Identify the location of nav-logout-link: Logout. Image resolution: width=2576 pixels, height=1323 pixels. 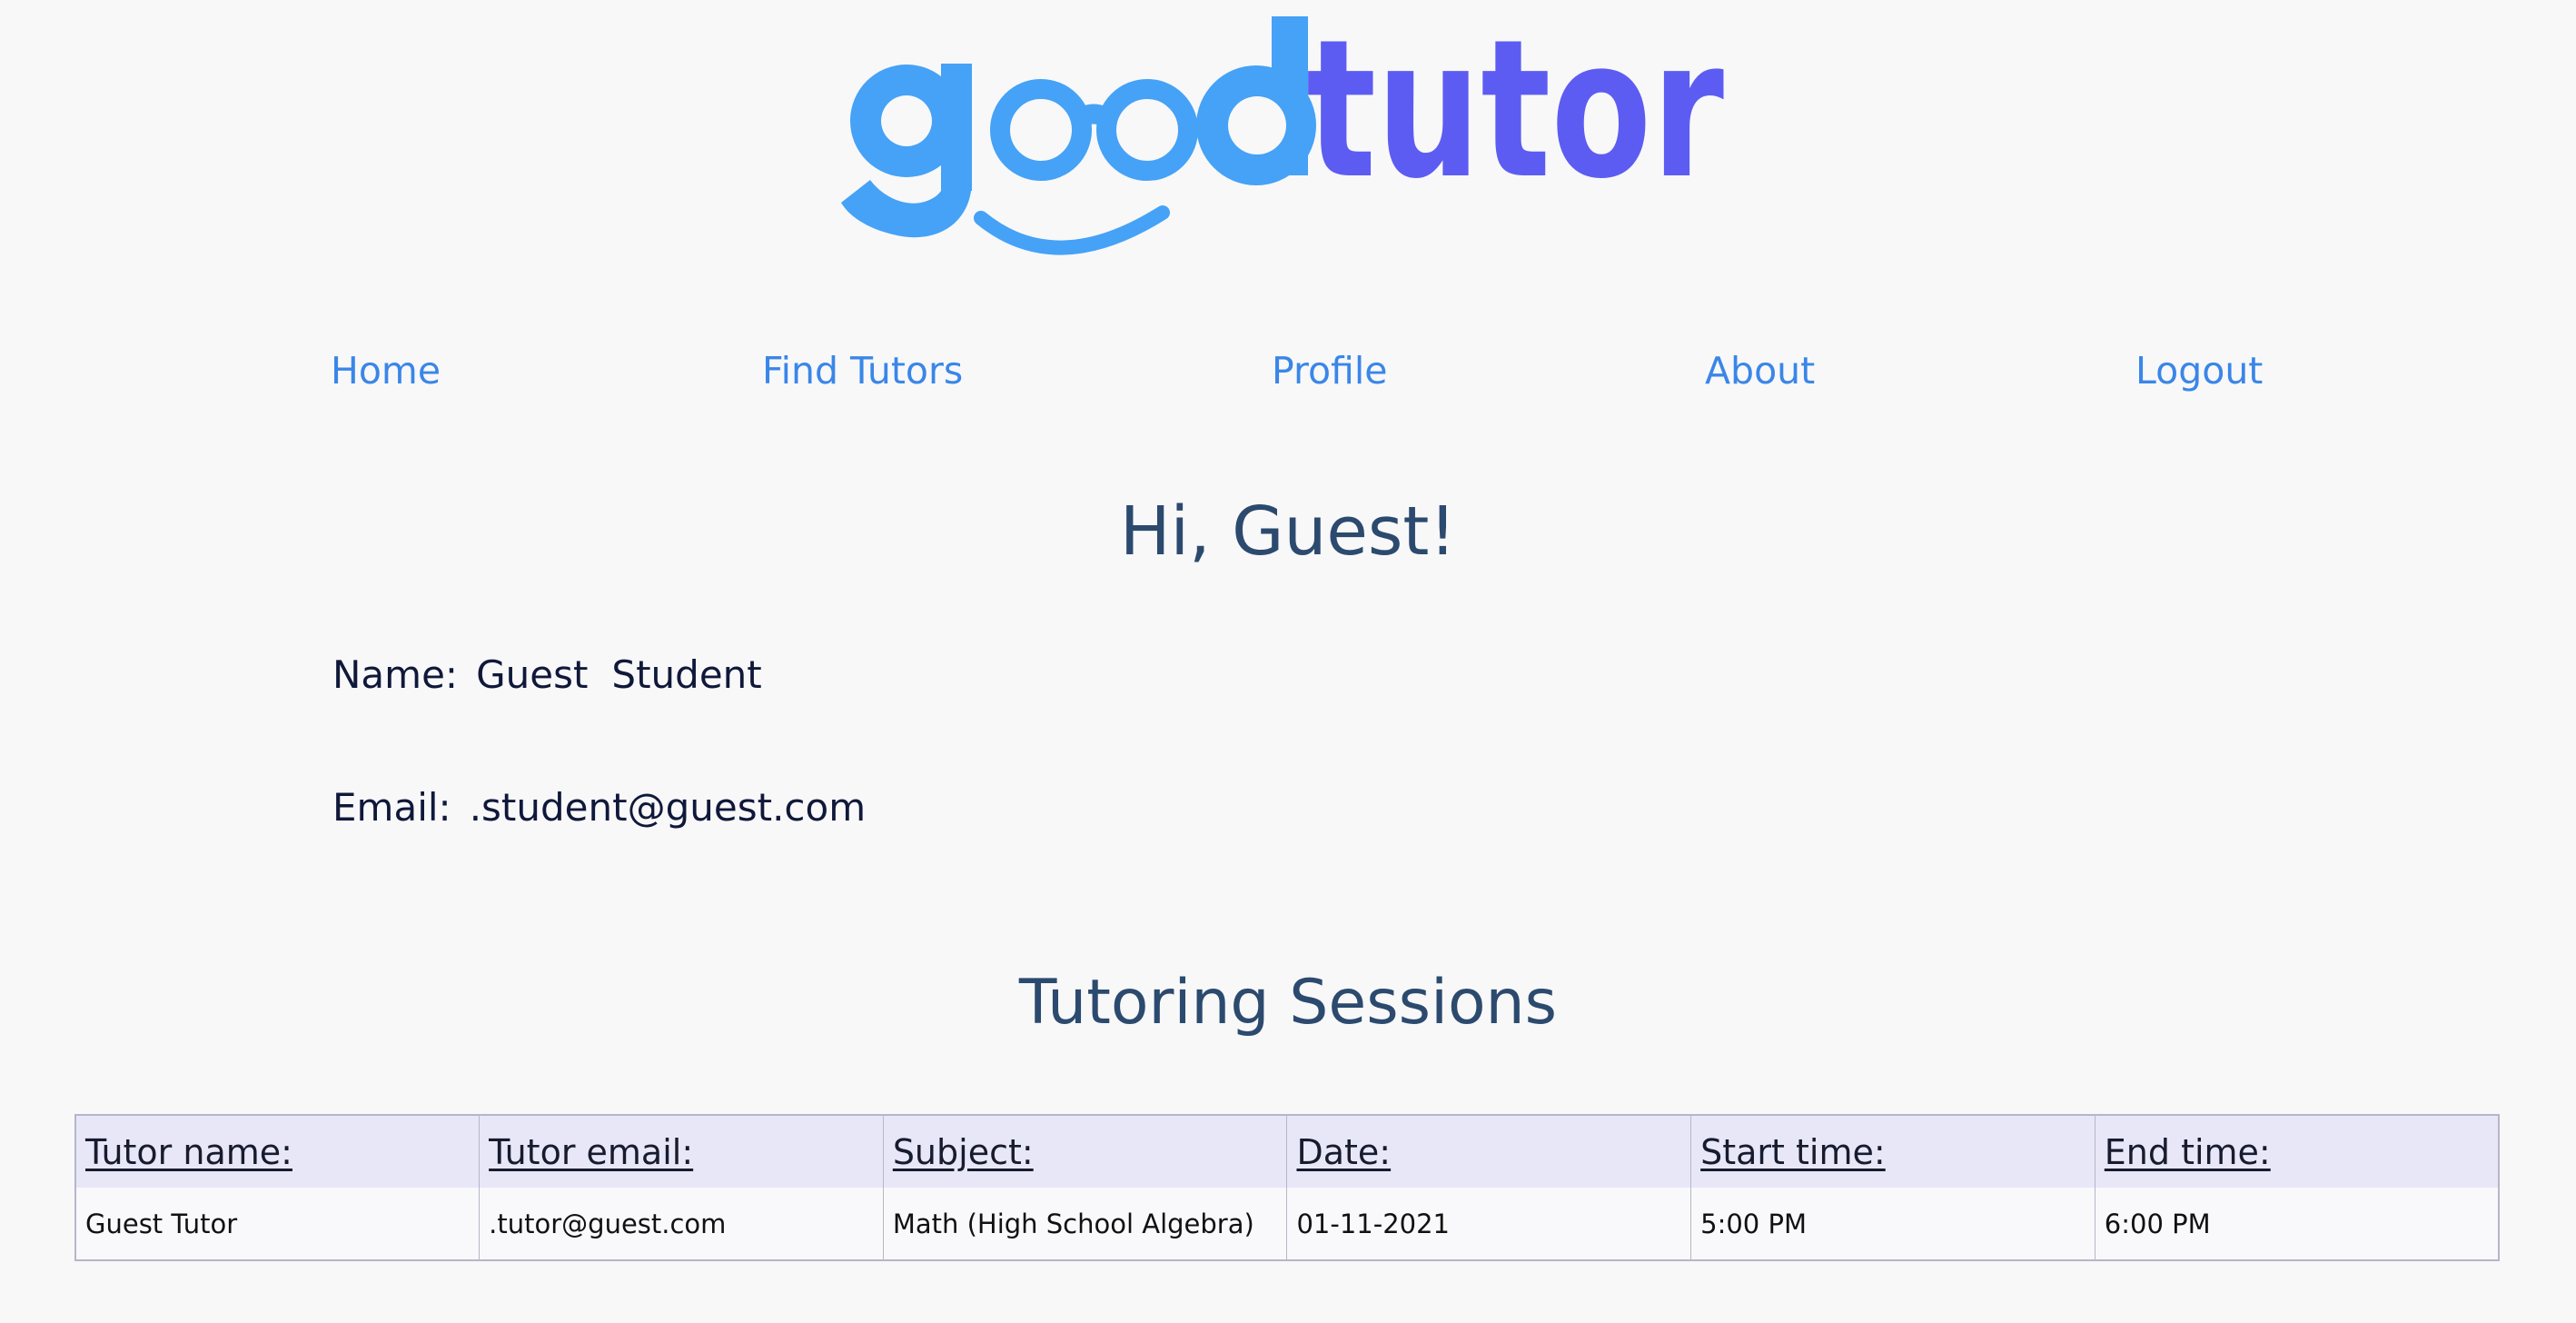
(2199, 371).